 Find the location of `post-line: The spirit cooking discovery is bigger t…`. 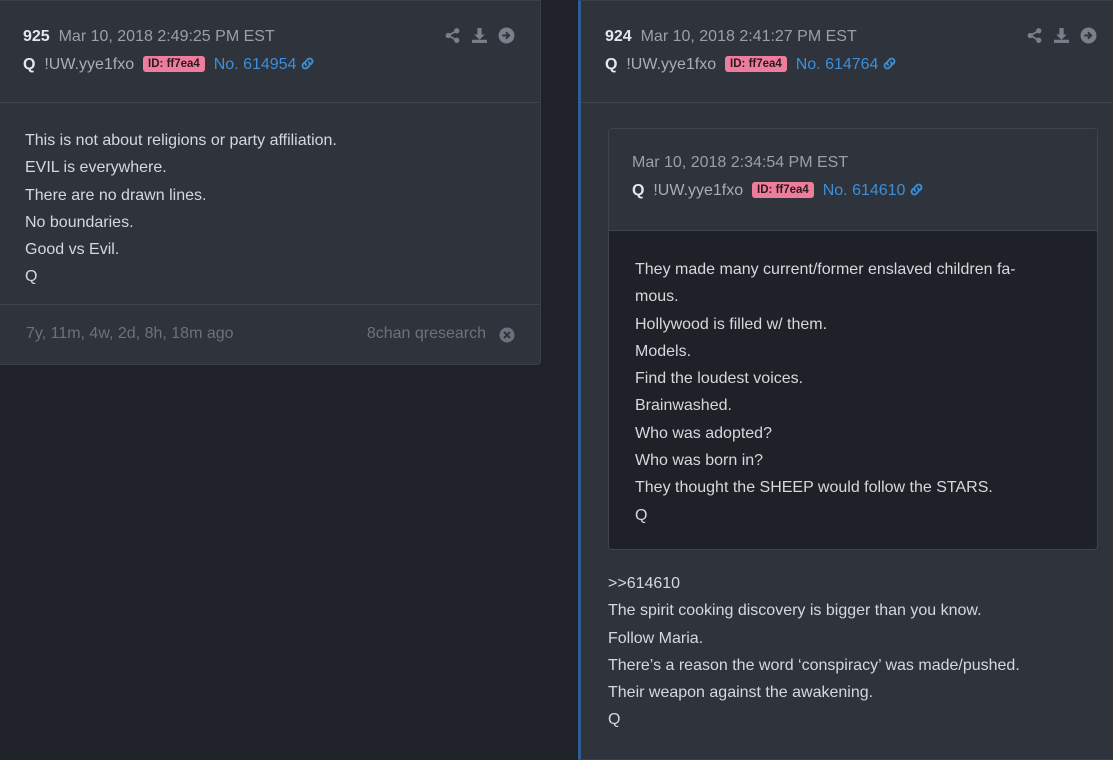

post-line: The spirit cooking discovery is bigger t… is located at coordinates (795, 611).